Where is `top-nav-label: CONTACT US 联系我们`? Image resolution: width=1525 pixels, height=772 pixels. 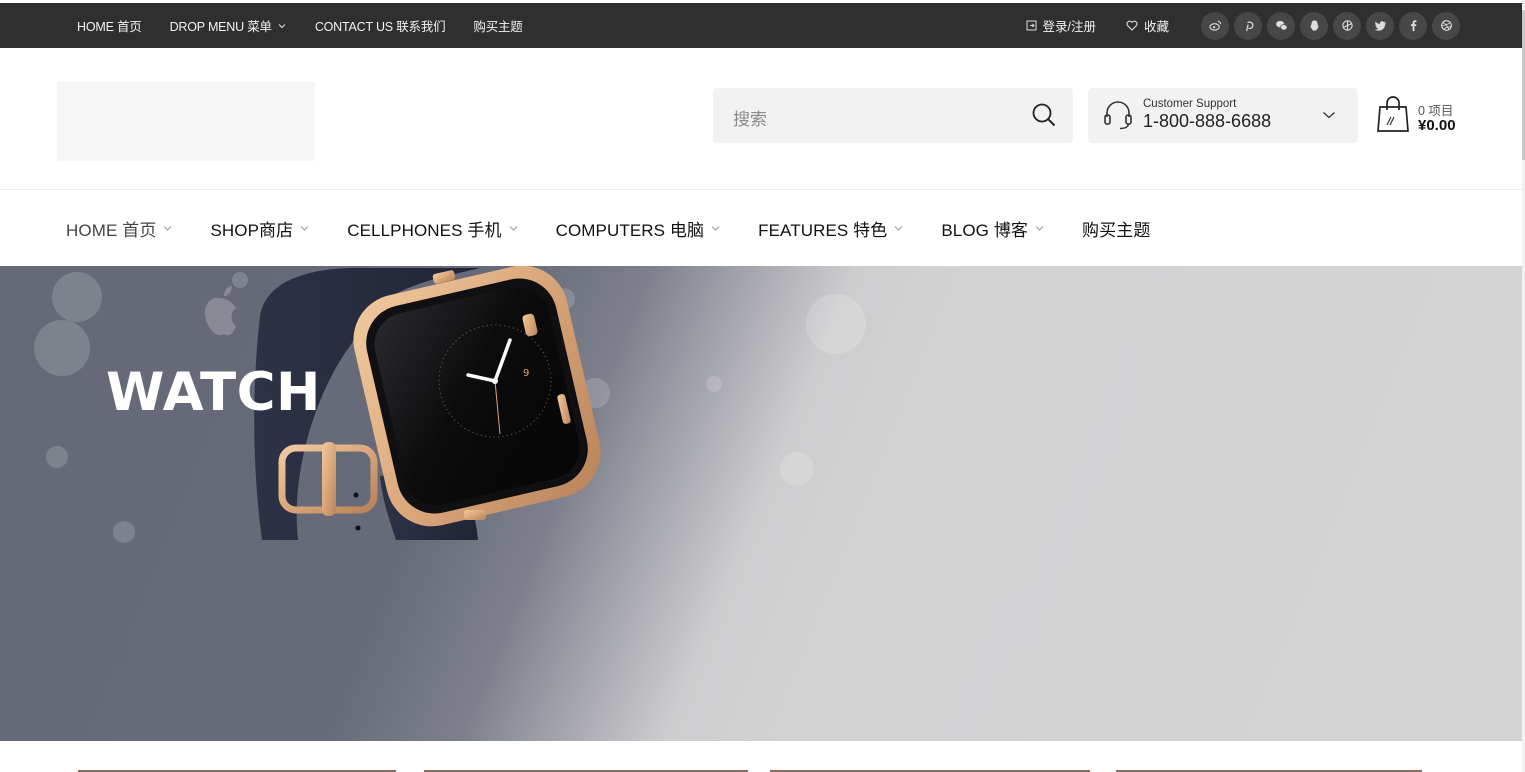
top-nav-label: CONTACT US 联系我们 is located at coordinates (380, 27).